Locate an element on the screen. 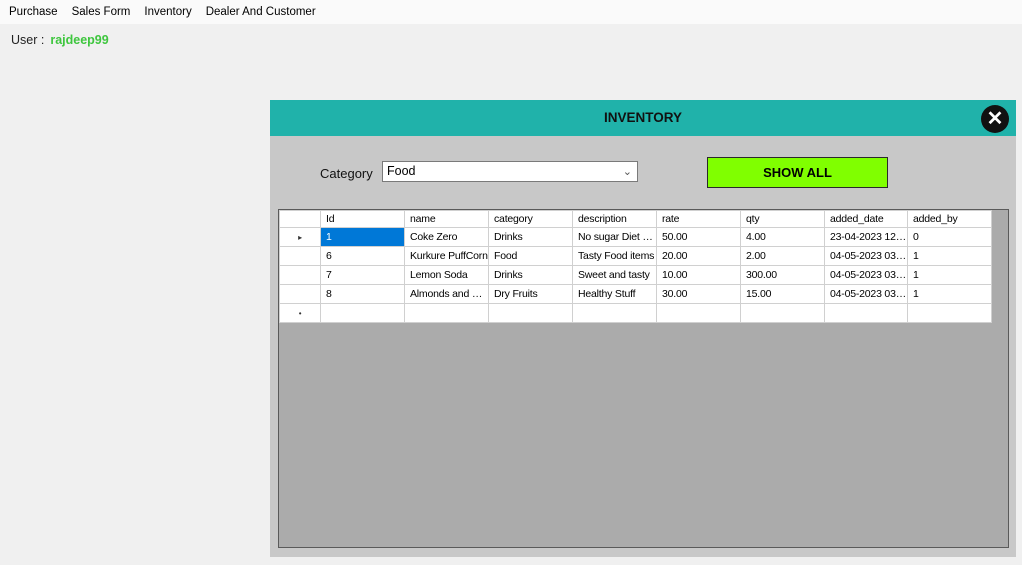 The width and height of the screenshot is (1022, 565). category-selected-value: Food is located at coordinates (401, 171).